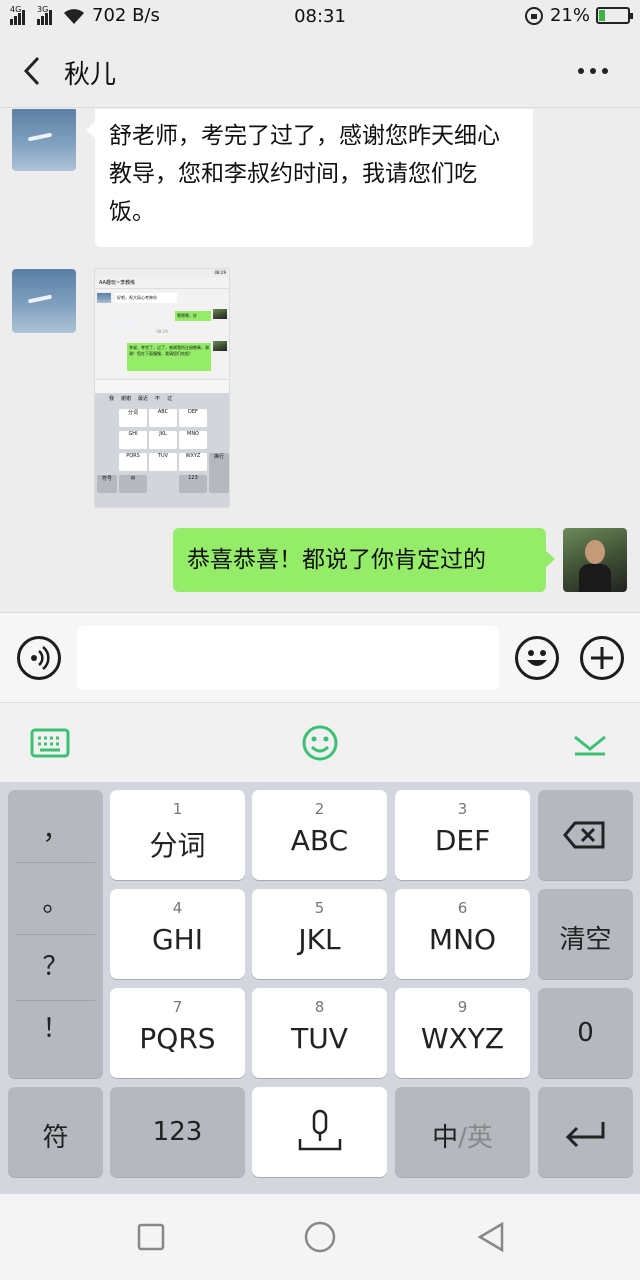  I want to click on message-input, so click(288, 658).